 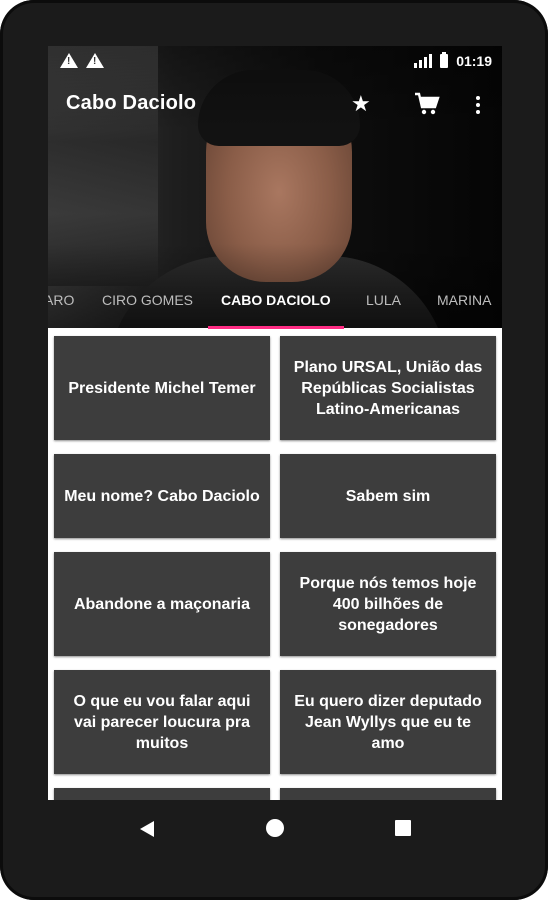 I want to click on sound-button: Presidente Michel Temer, so click(x=162, y=388).